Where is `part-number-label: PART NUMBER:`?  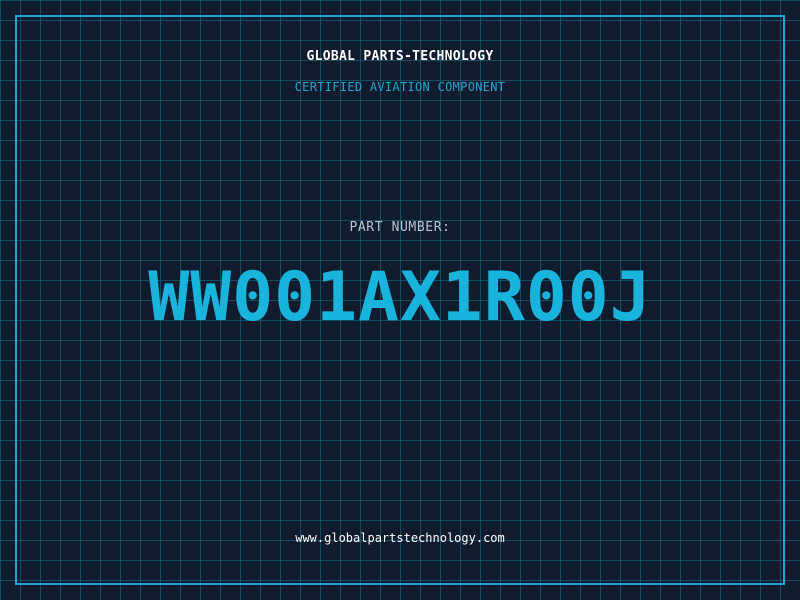 part-number-label: PART NUMBER: is located at coordinates (400, 227).